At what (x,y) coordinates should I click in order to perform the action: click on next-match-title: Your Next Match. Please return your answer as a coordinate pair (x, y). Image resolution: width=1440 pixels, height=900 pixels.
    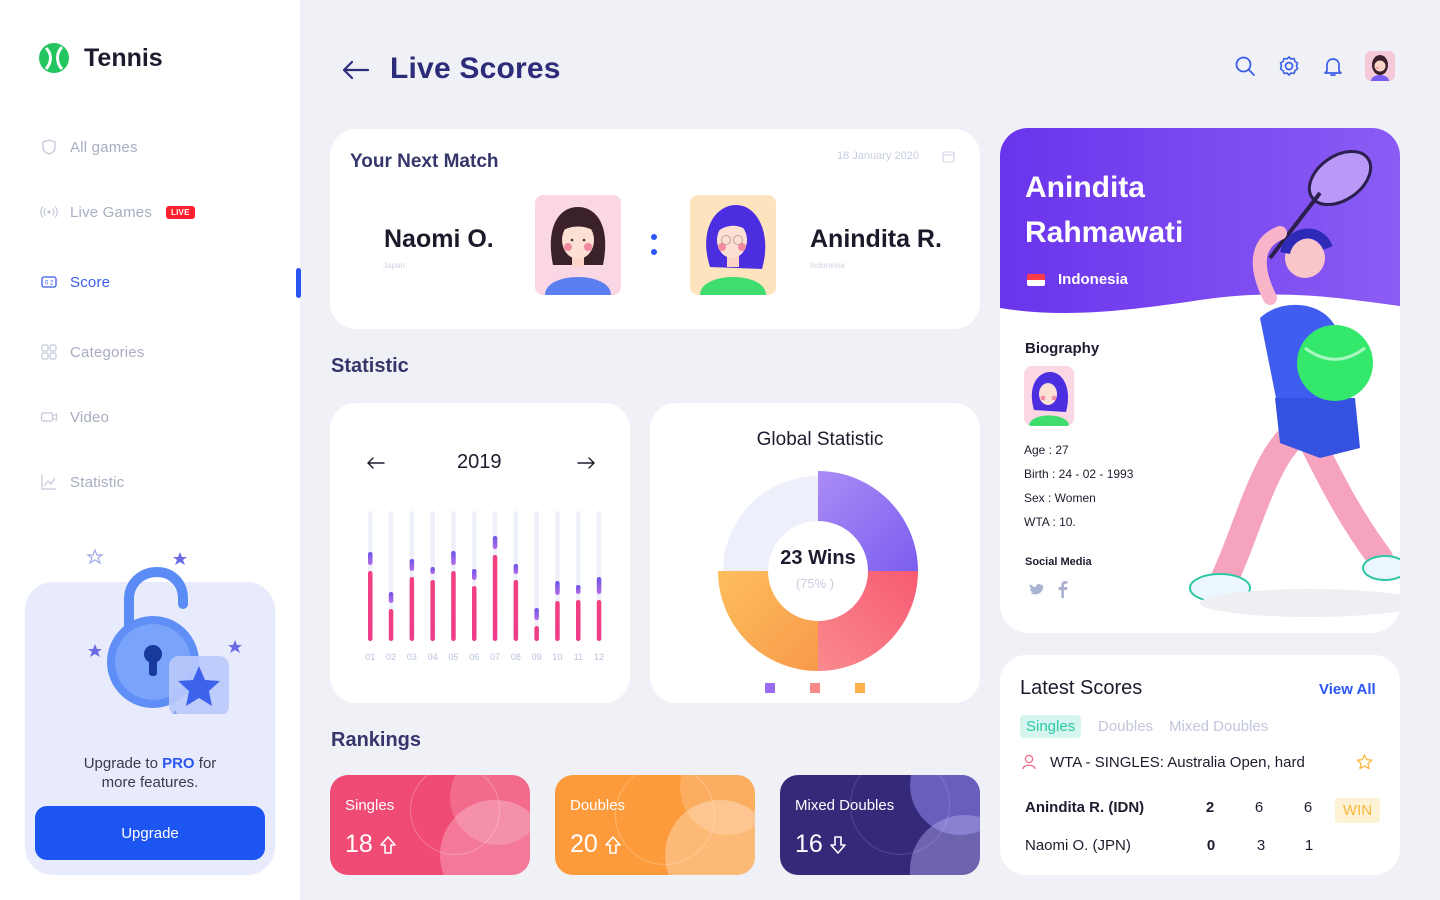
    Looking at the image, I should click on (424, 161).